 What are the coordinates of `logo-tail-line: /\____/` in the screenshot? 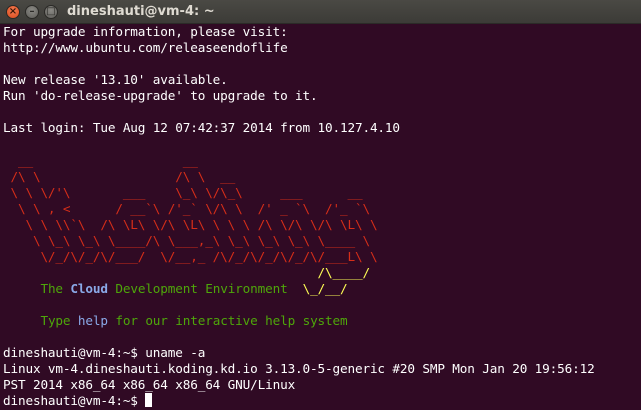 It's located at (187, 272).